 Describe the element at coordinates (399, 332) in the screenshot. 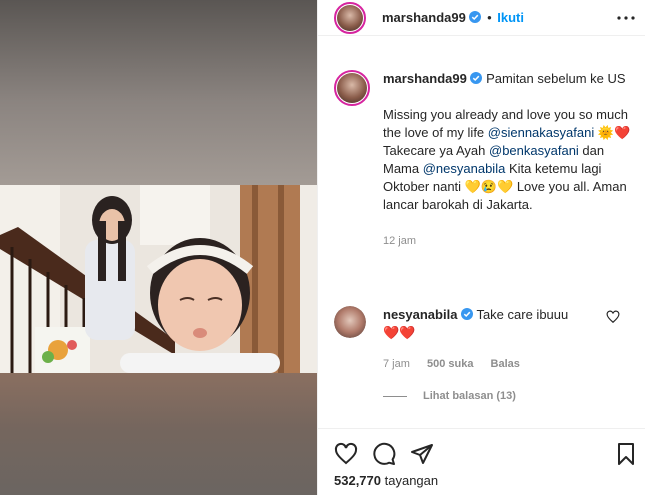

I see `comment-emoji: ❤️❤️` at that location.